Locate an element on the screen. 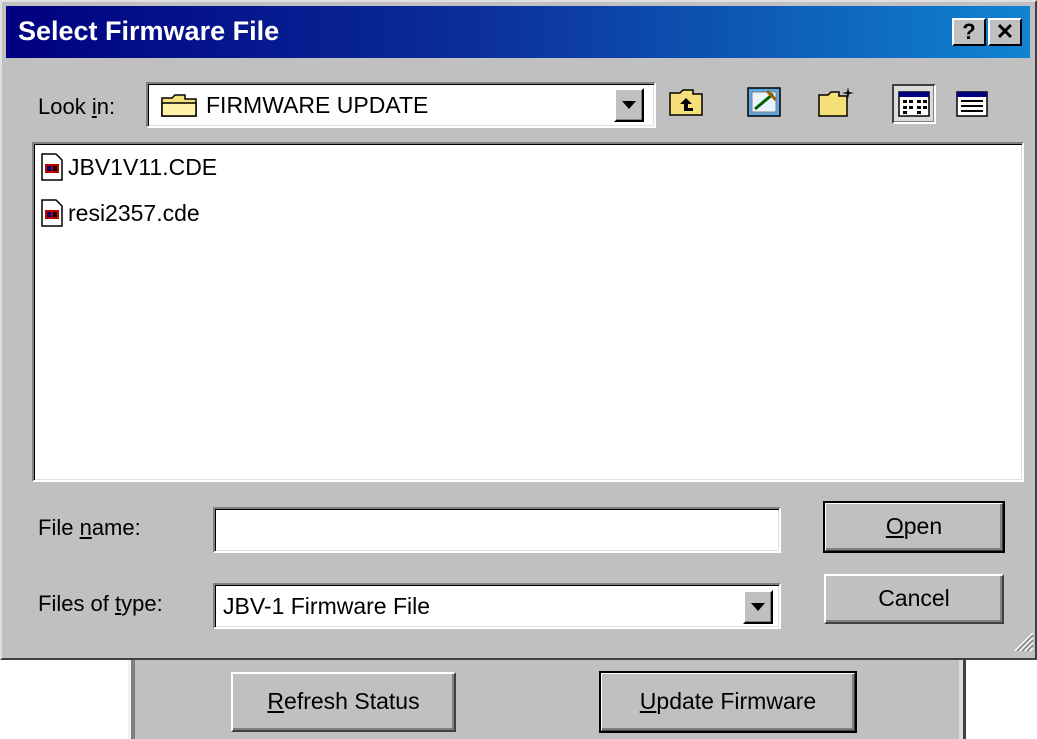 This screenshot has width=1037, height=739. cancel-label: Cancel is located at coordinates (914, 598).